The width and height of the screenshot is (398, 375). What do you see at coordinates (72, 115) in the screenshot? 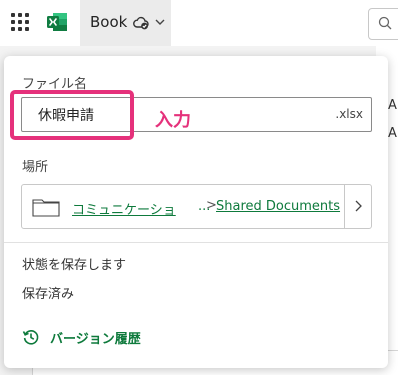
I see `annotation-highlight-box` at bounding box center [72, 115].